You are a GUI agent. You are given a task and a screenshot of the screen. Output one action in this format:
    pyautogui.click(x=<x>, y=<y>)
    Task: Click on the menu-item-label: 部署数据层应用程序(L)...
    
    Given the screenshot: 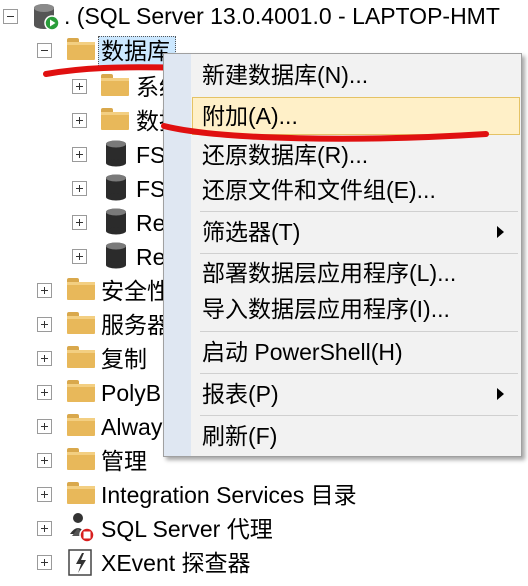 What is the action you would take?
    pyautogui.click(x=329, y=273)
    